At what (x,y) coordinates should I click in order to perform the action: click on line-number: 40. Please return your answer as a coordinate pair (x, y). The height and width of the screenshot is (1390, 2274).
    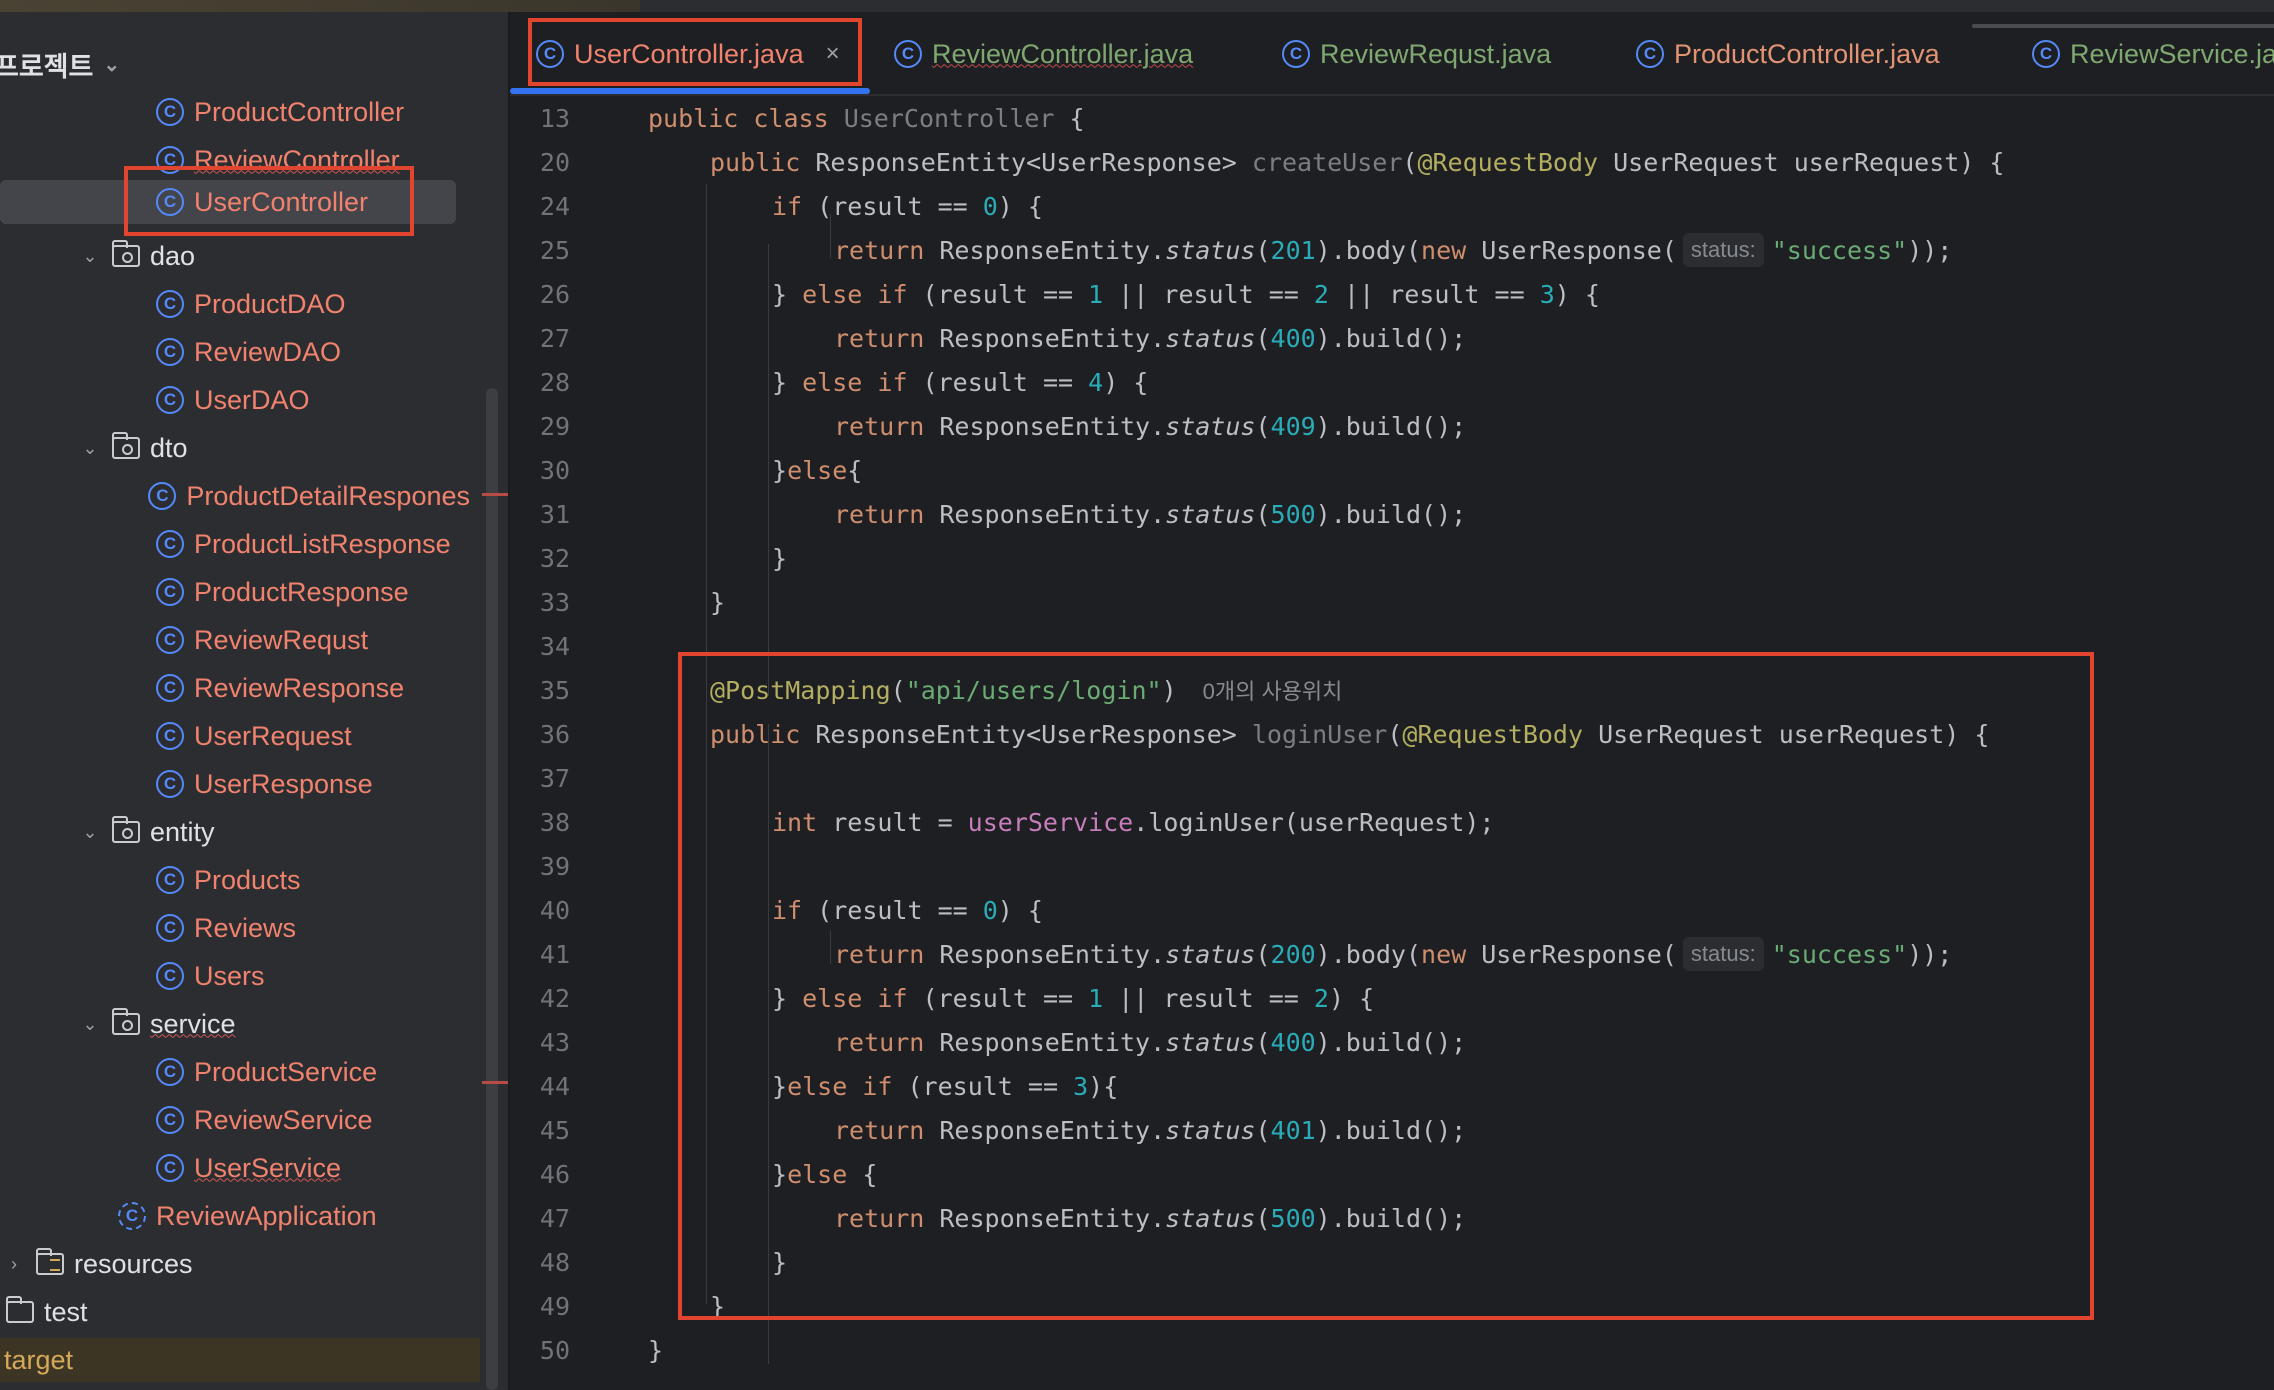
    Looking at the image, I should click on (554, 910).